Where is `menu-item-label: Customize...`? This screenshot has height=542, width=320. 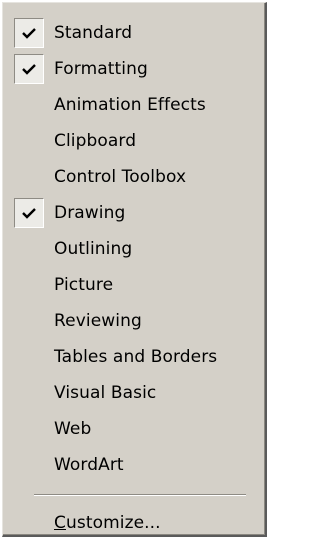
menu-item-label: Customize... is located at coordinates (107, 523).